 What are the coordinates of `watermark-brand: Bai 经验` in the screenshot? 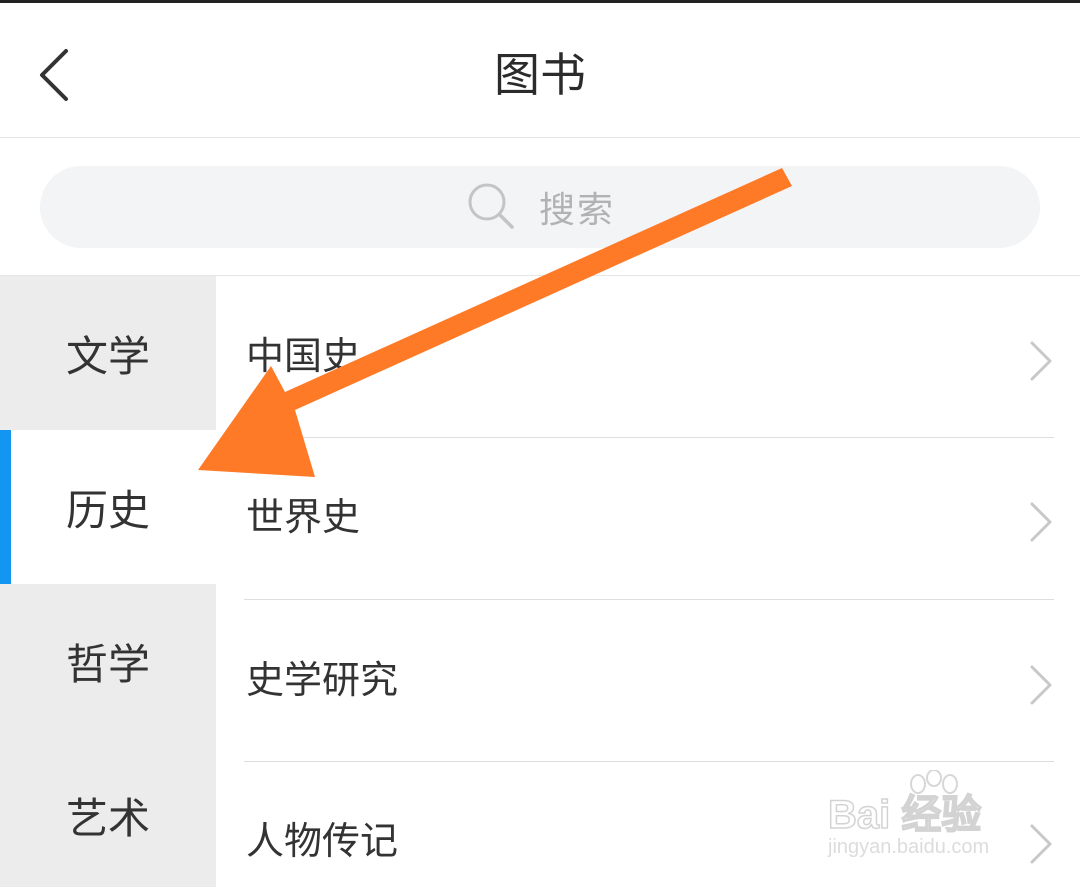 It's located at (904, 815).